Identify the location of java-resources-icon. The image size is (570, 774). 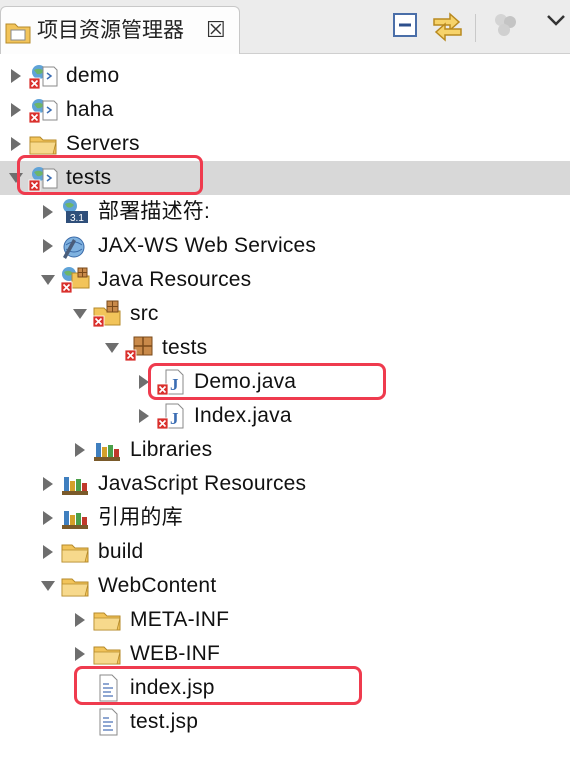
(76, 280).